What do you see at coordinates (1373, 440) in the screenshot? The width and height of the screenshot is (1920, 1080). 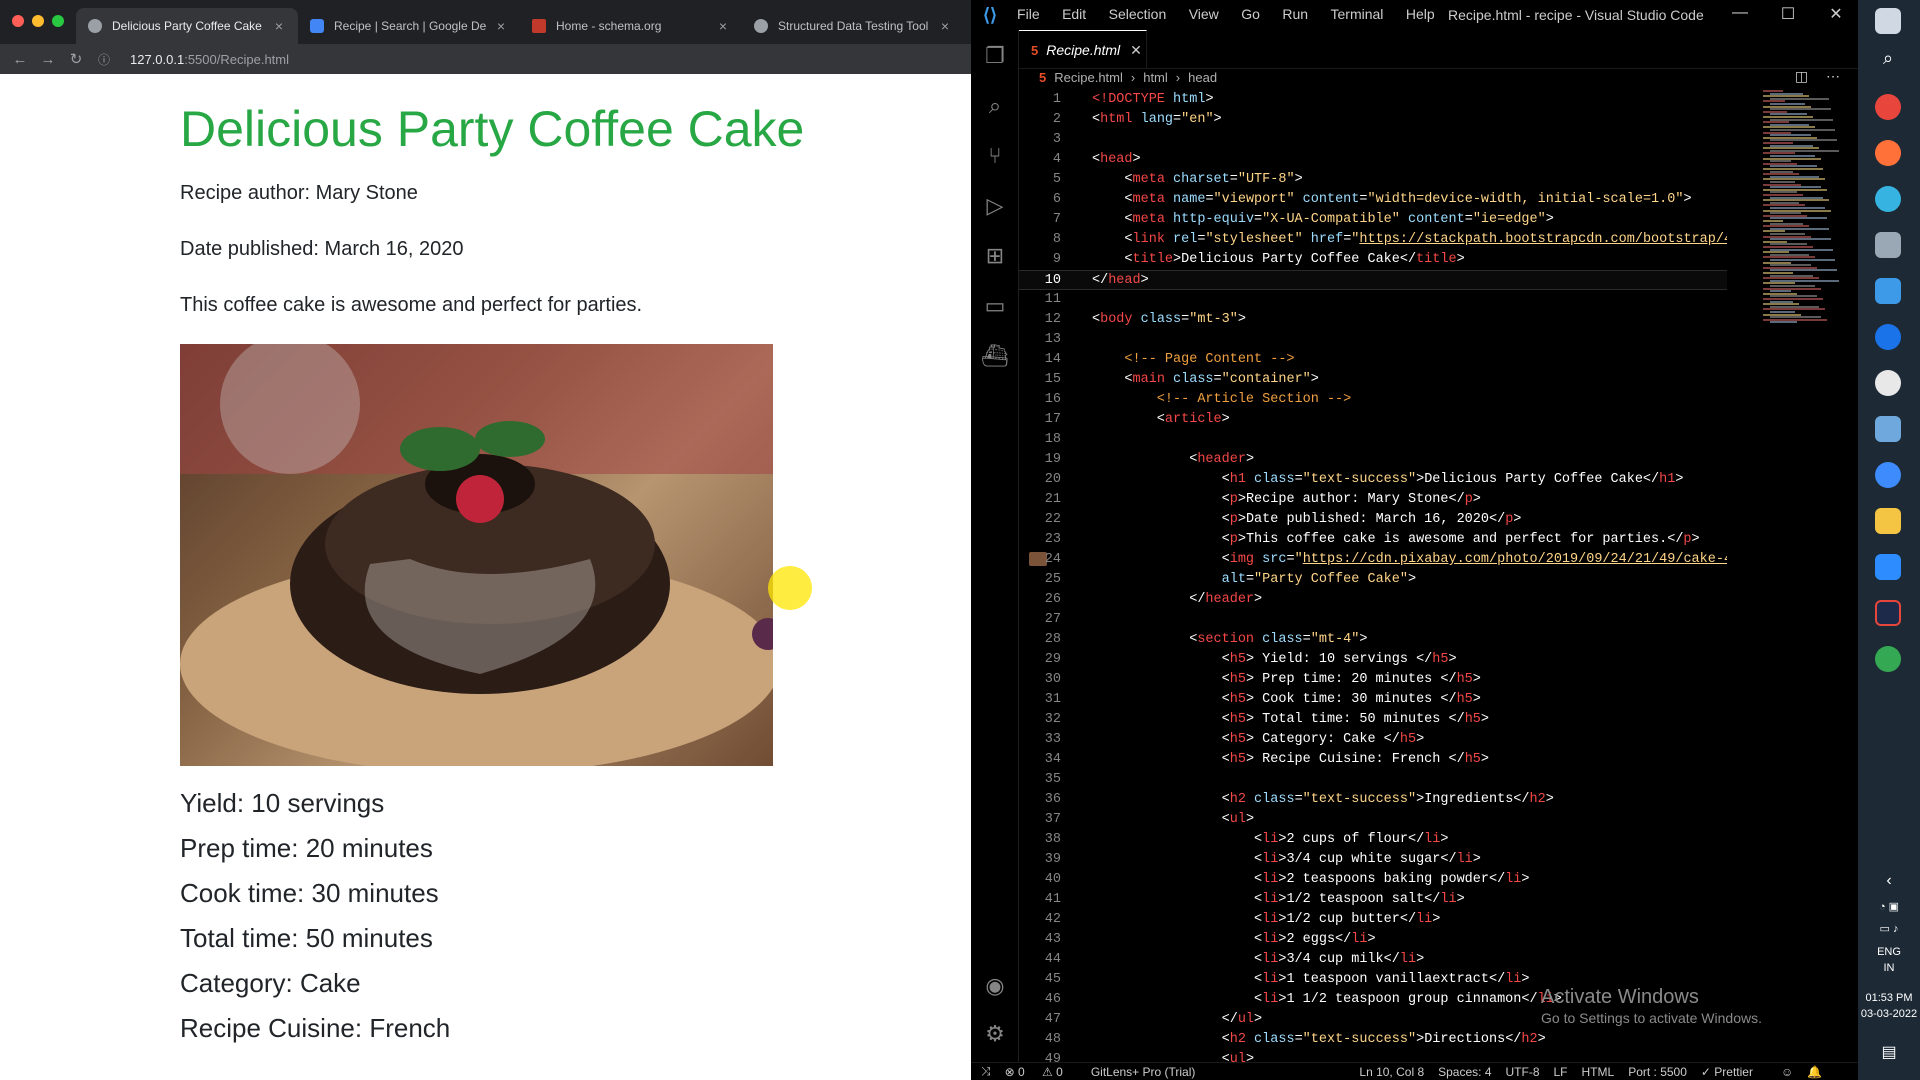 I see `code-line: 18` at bounding box center [1373, 440].